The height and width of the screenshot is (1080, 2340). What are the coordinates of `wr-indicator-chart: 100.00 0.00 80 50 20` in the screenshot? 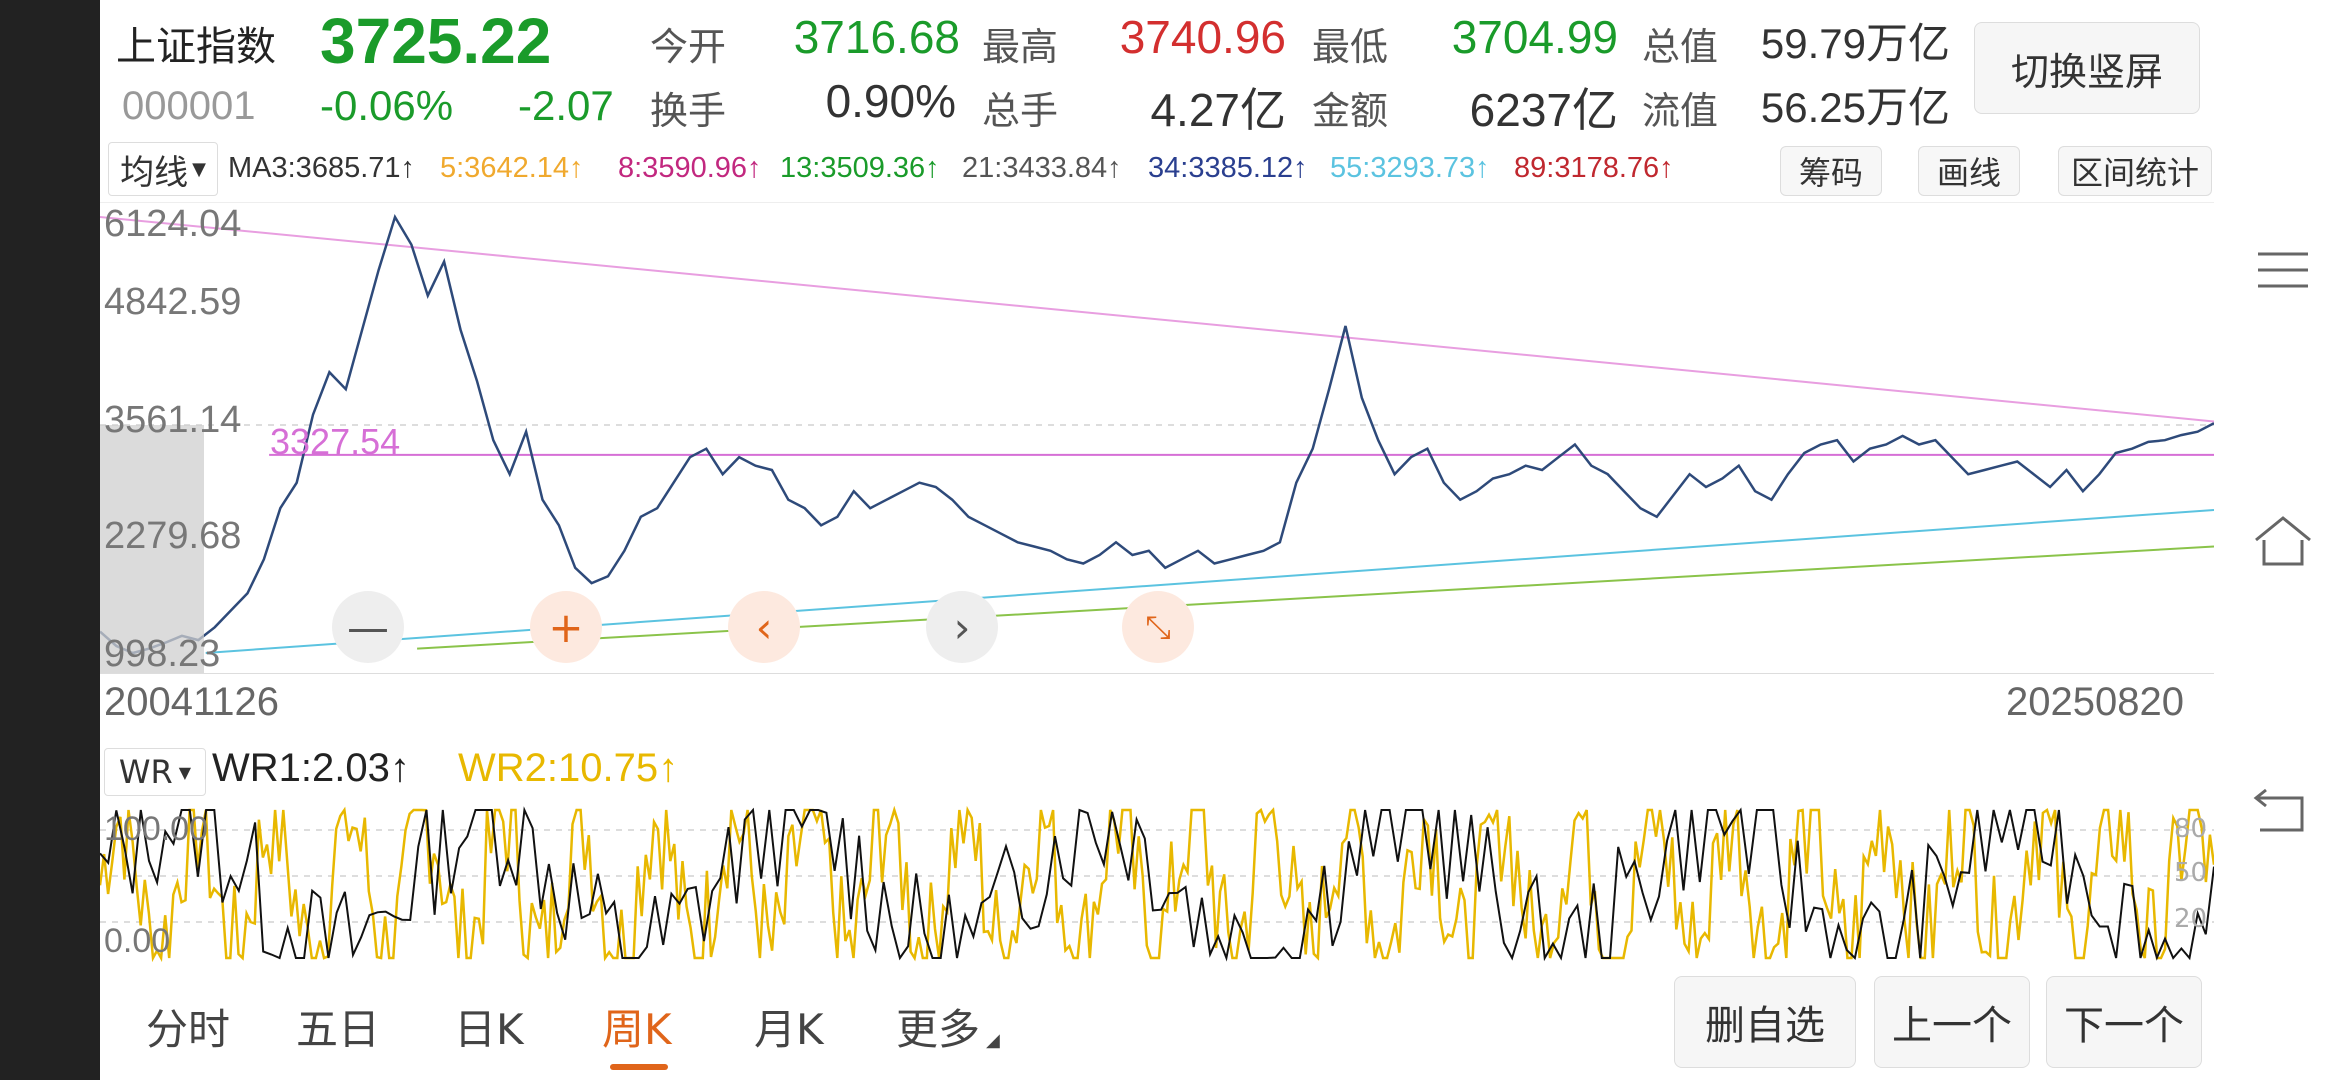 It's located at (1157, 884).